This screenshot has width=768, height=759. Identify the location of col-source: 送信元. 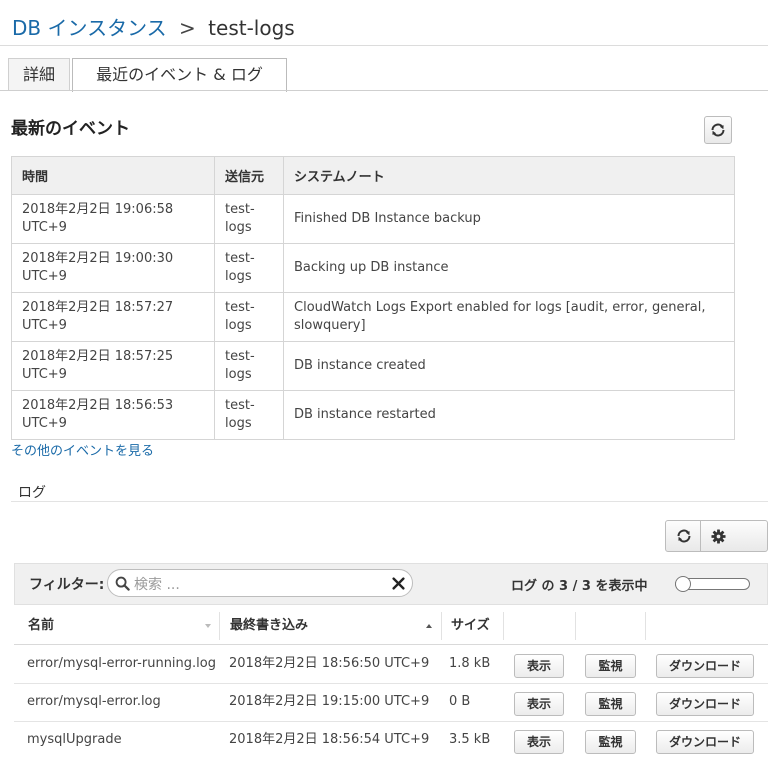
(249, 175).